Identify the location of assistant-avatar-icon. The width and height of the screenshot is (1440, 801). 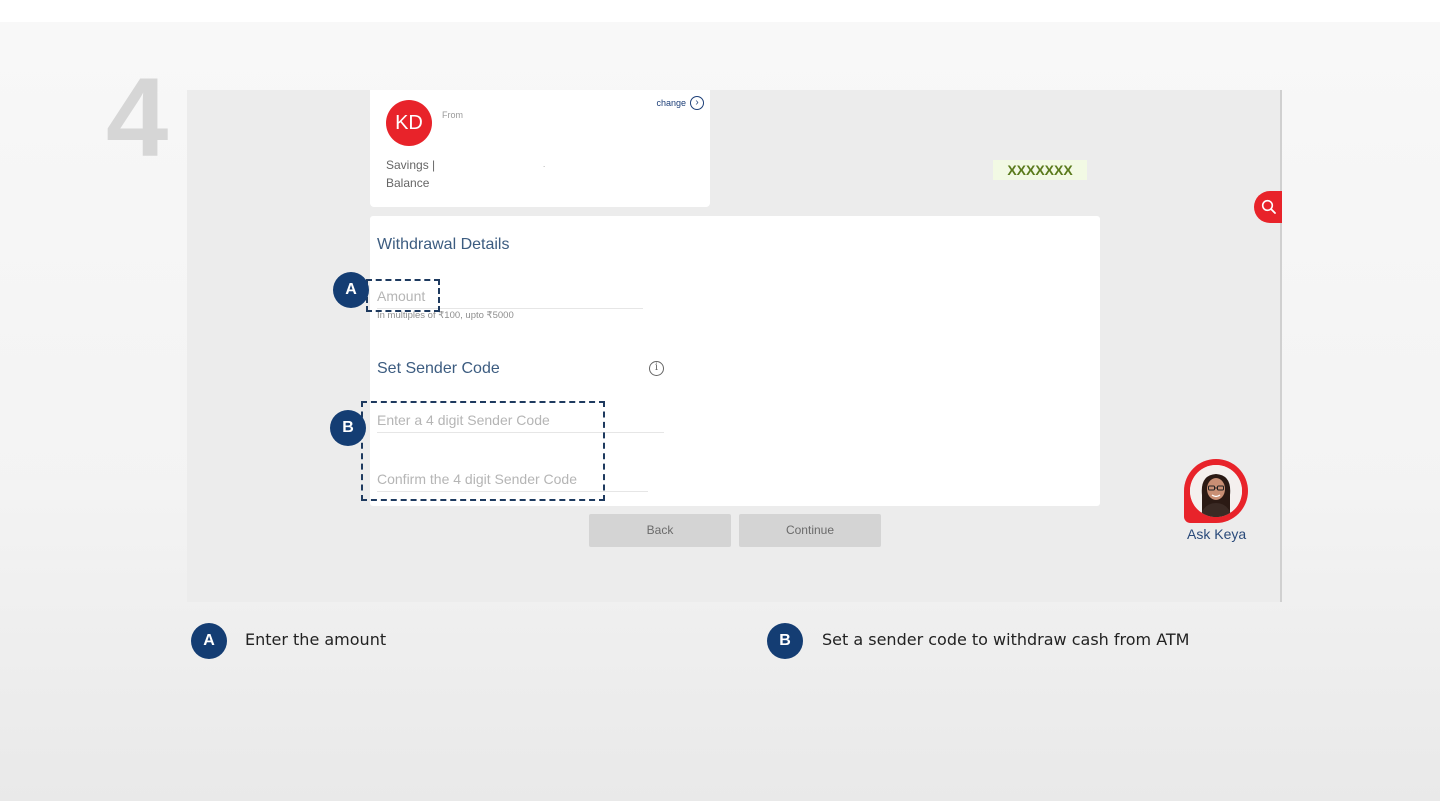
(1216, 491).